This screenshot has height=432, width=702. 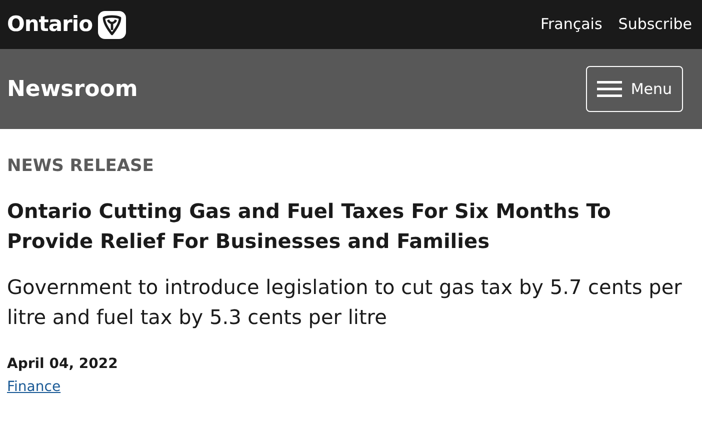 What do you see at coordinates (49, 24) in the screenshot?
I see `logo-text: Ontario` at bounding box center [49, 24].